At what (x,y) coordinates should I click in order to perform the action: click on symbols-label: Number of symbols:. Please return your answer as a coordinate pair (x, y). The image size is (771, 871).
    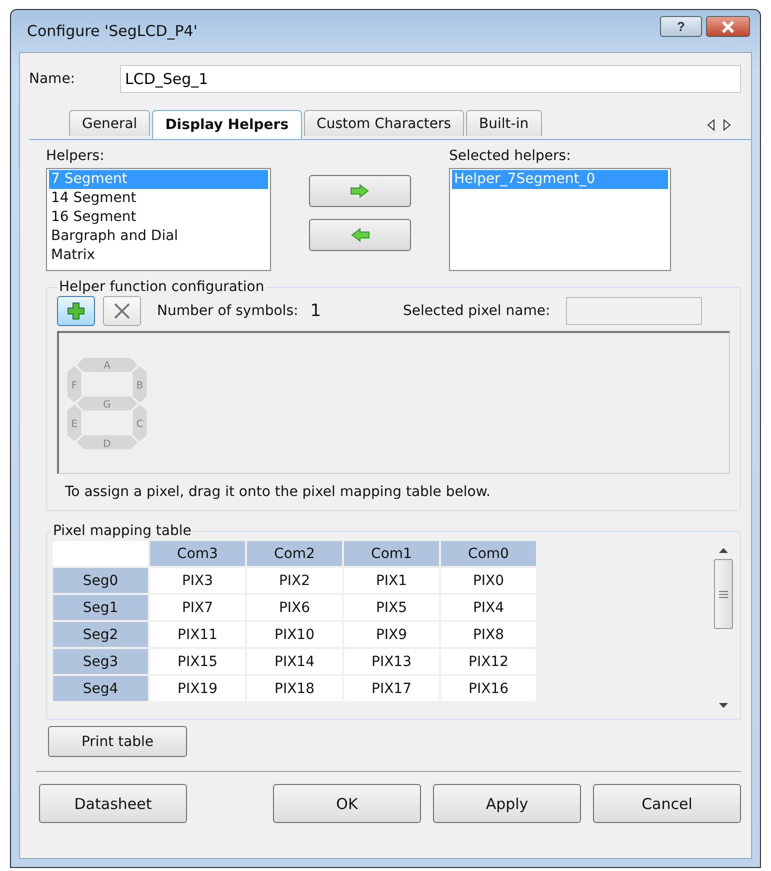
    Looking at the image, I should click on (227, 311).